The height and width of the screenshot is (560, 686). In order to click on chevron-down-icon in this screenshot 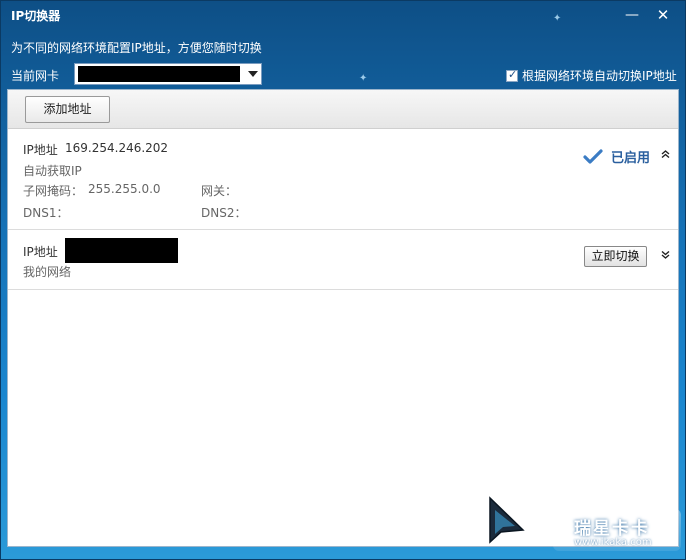, I will do `click(665, 256)`.